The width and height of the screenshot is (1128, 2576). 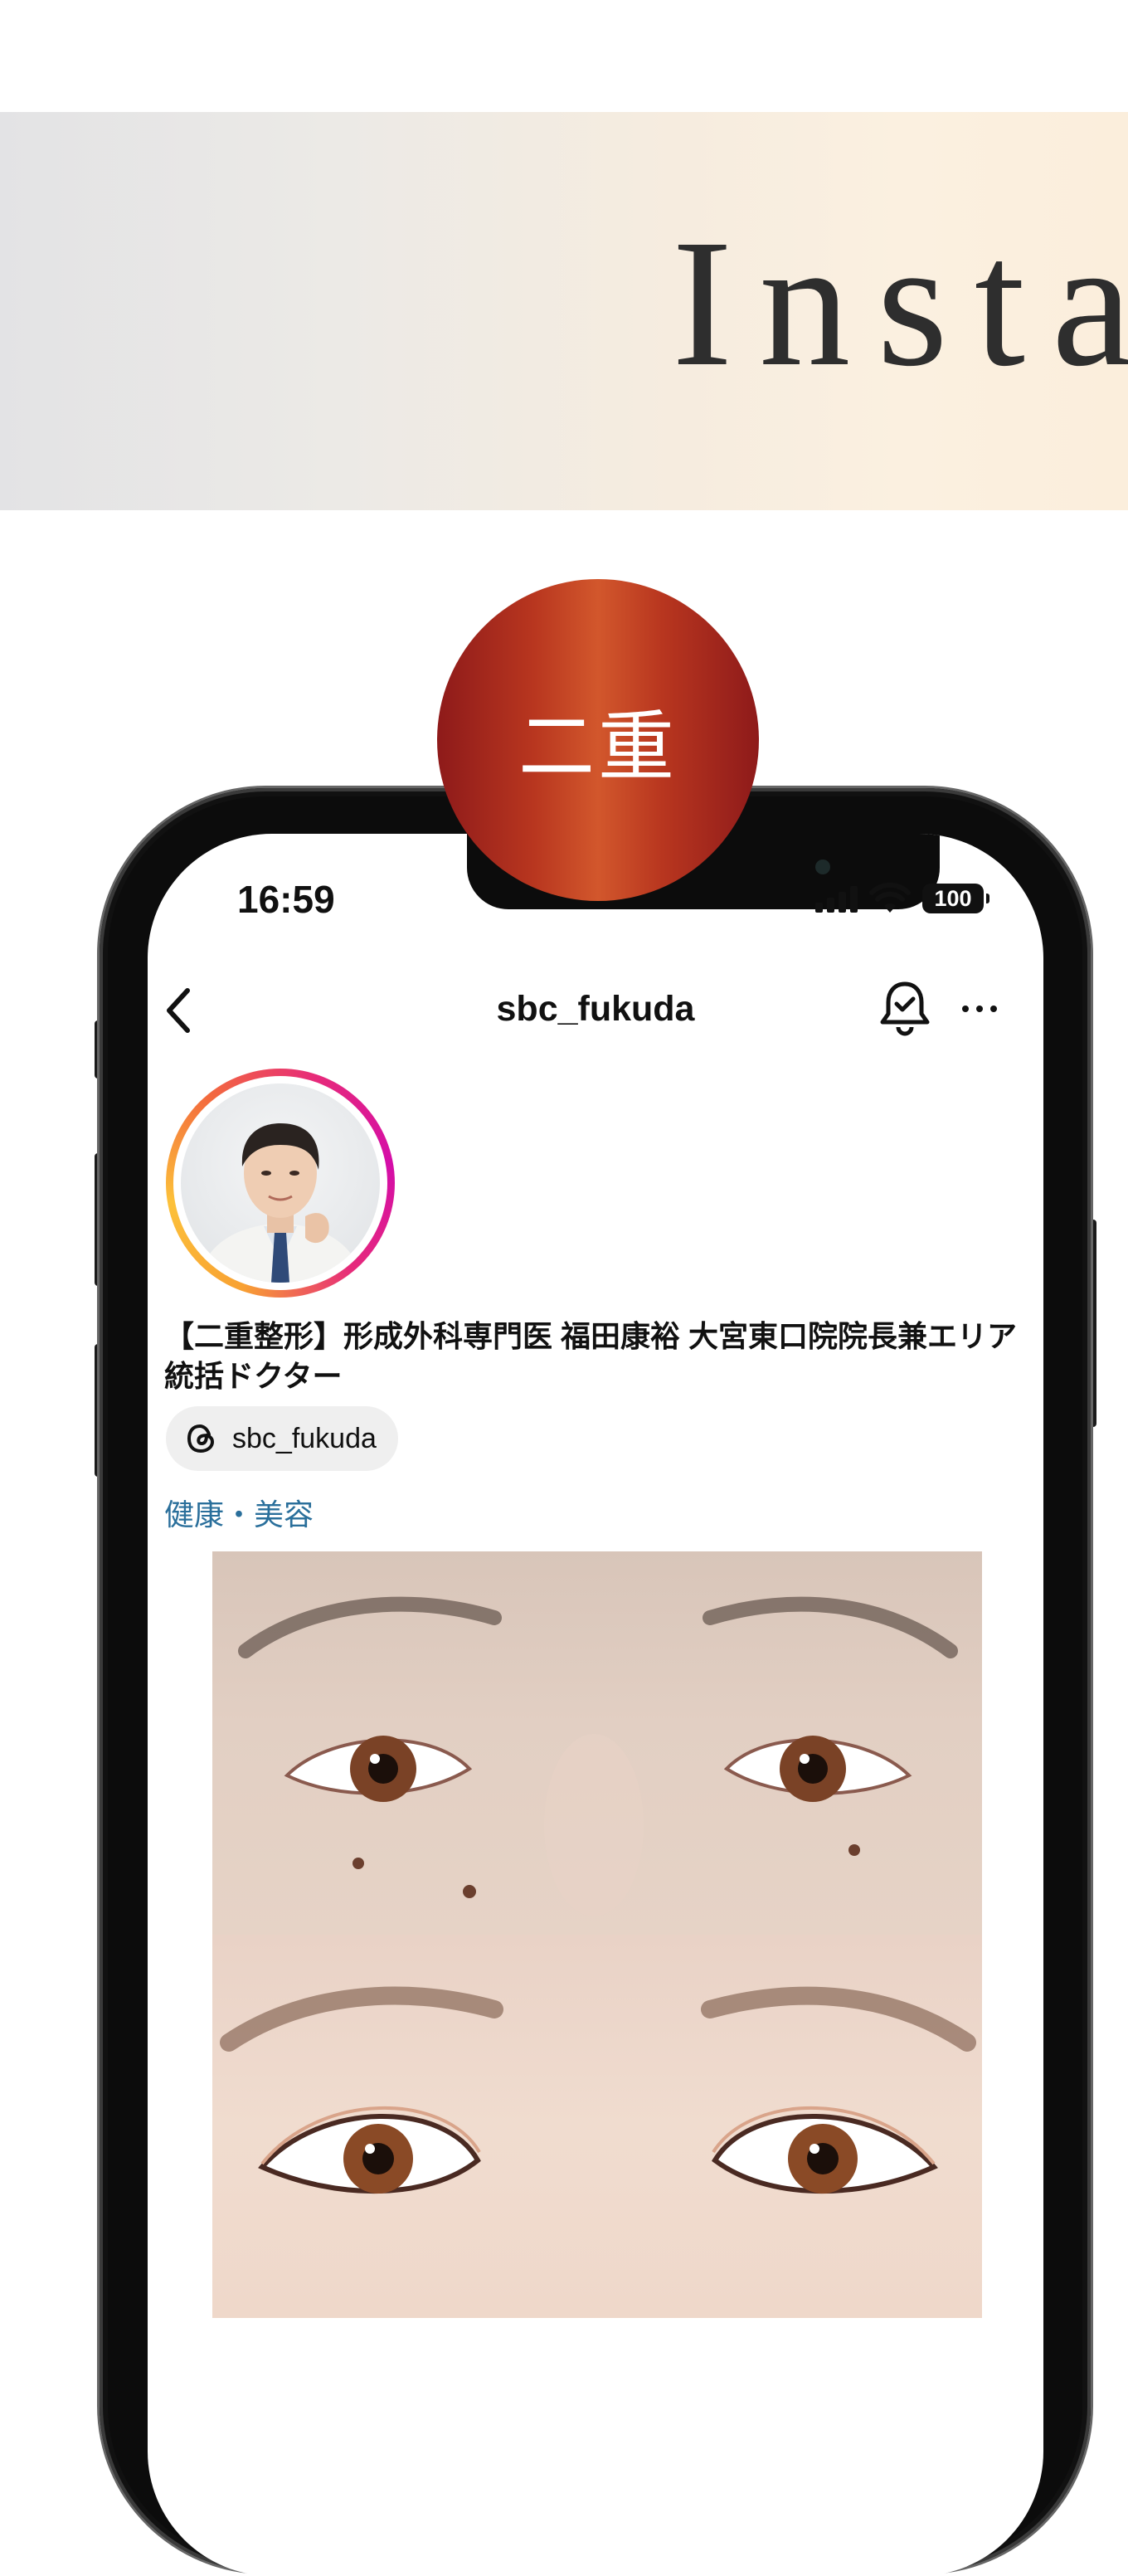 What do you see at coordinates (953, 898) in the screenshot?
I see `battery-level: 100` at bounding box center [953, 898].